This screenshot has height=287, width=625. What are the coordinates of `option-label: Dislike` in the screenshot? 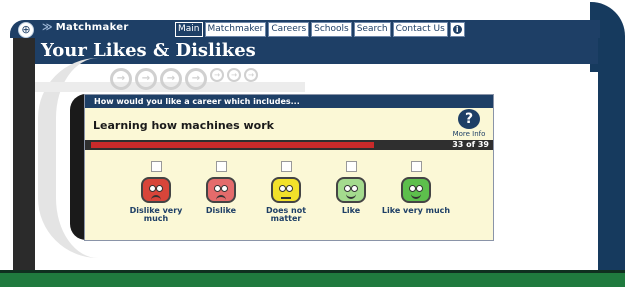 It's located at (221, 210).